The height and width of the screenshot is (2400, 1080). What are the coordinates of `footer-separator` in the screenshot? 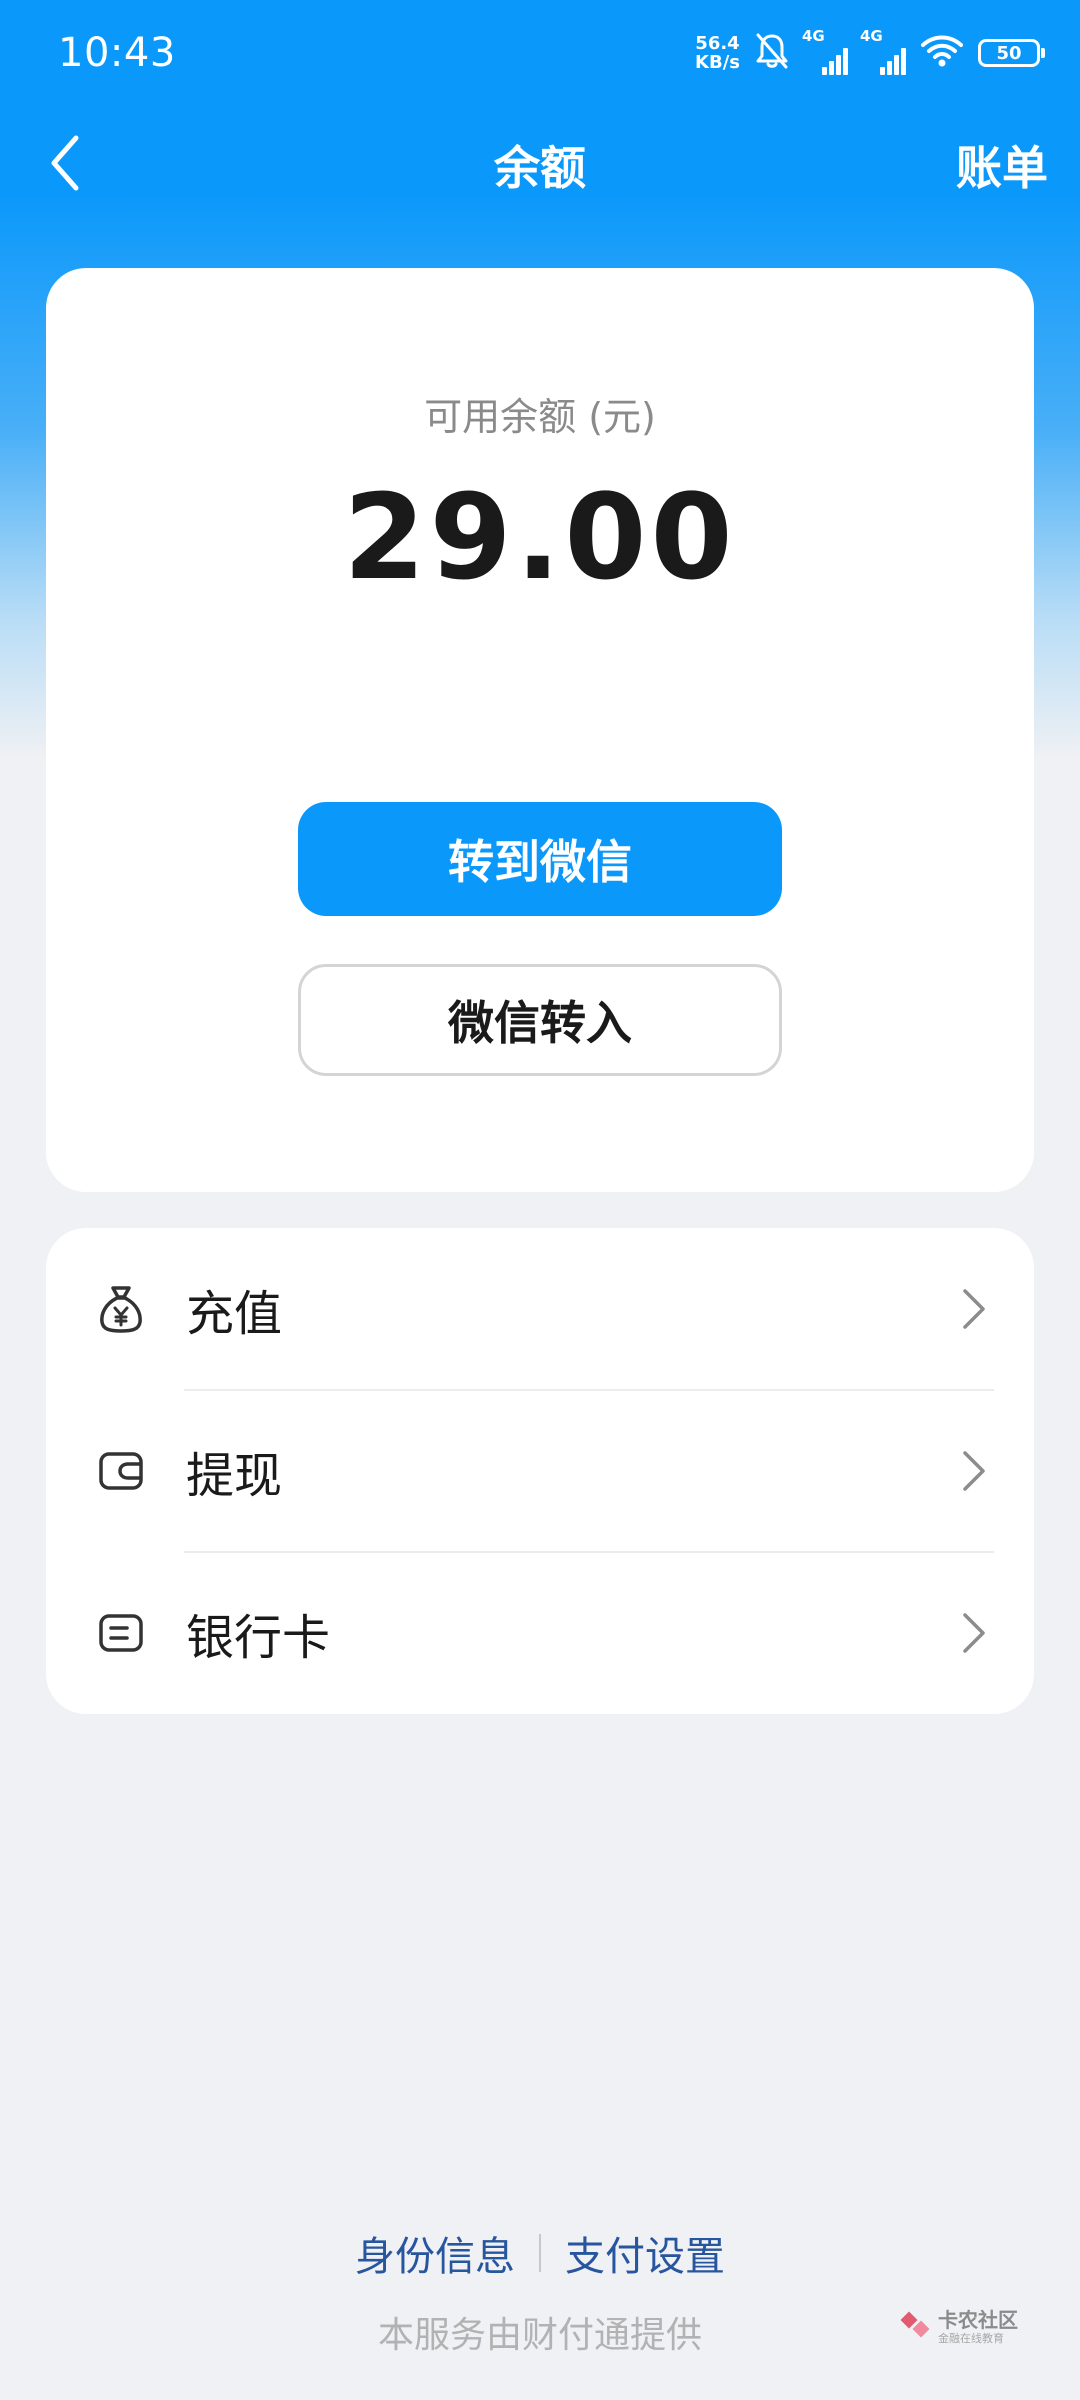 It's located at (540, 2253).